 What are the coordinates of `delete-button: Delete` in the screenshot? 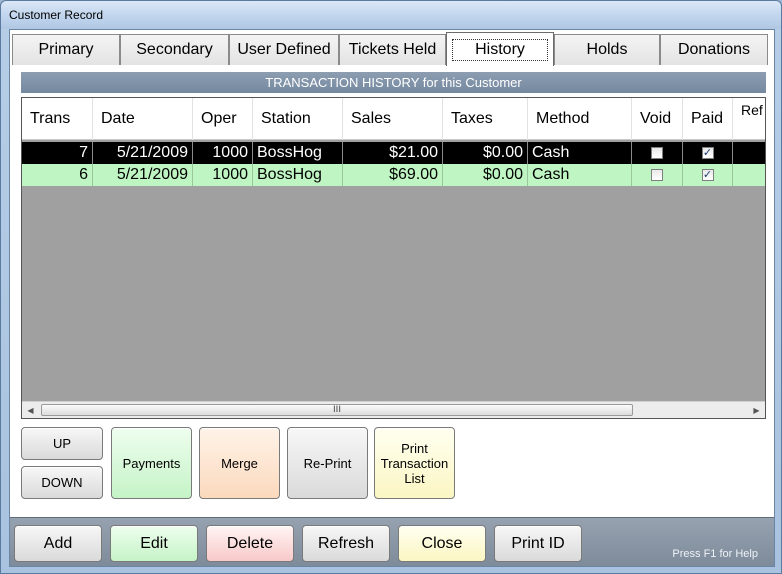 It's located at (250, 543).